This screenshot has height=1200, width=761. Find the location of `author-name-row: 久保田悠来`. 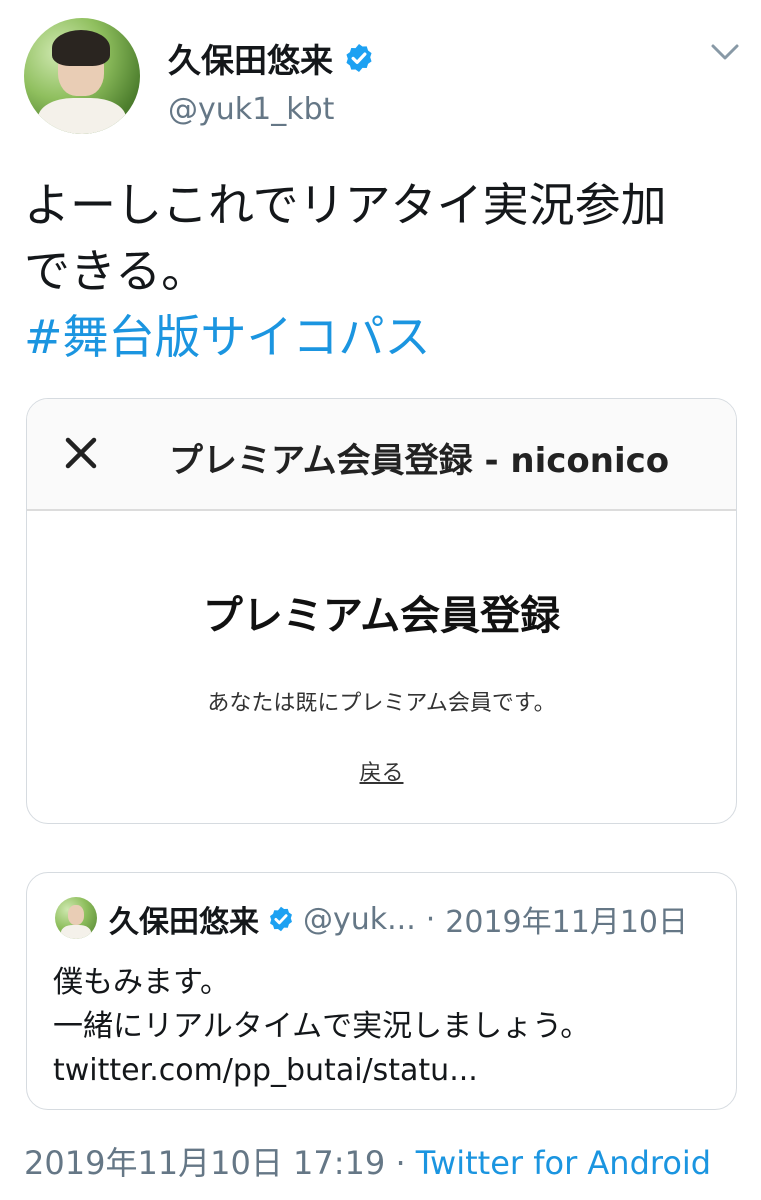

author-name-row: 久保田悠来 is located at coordinates (271, 58).